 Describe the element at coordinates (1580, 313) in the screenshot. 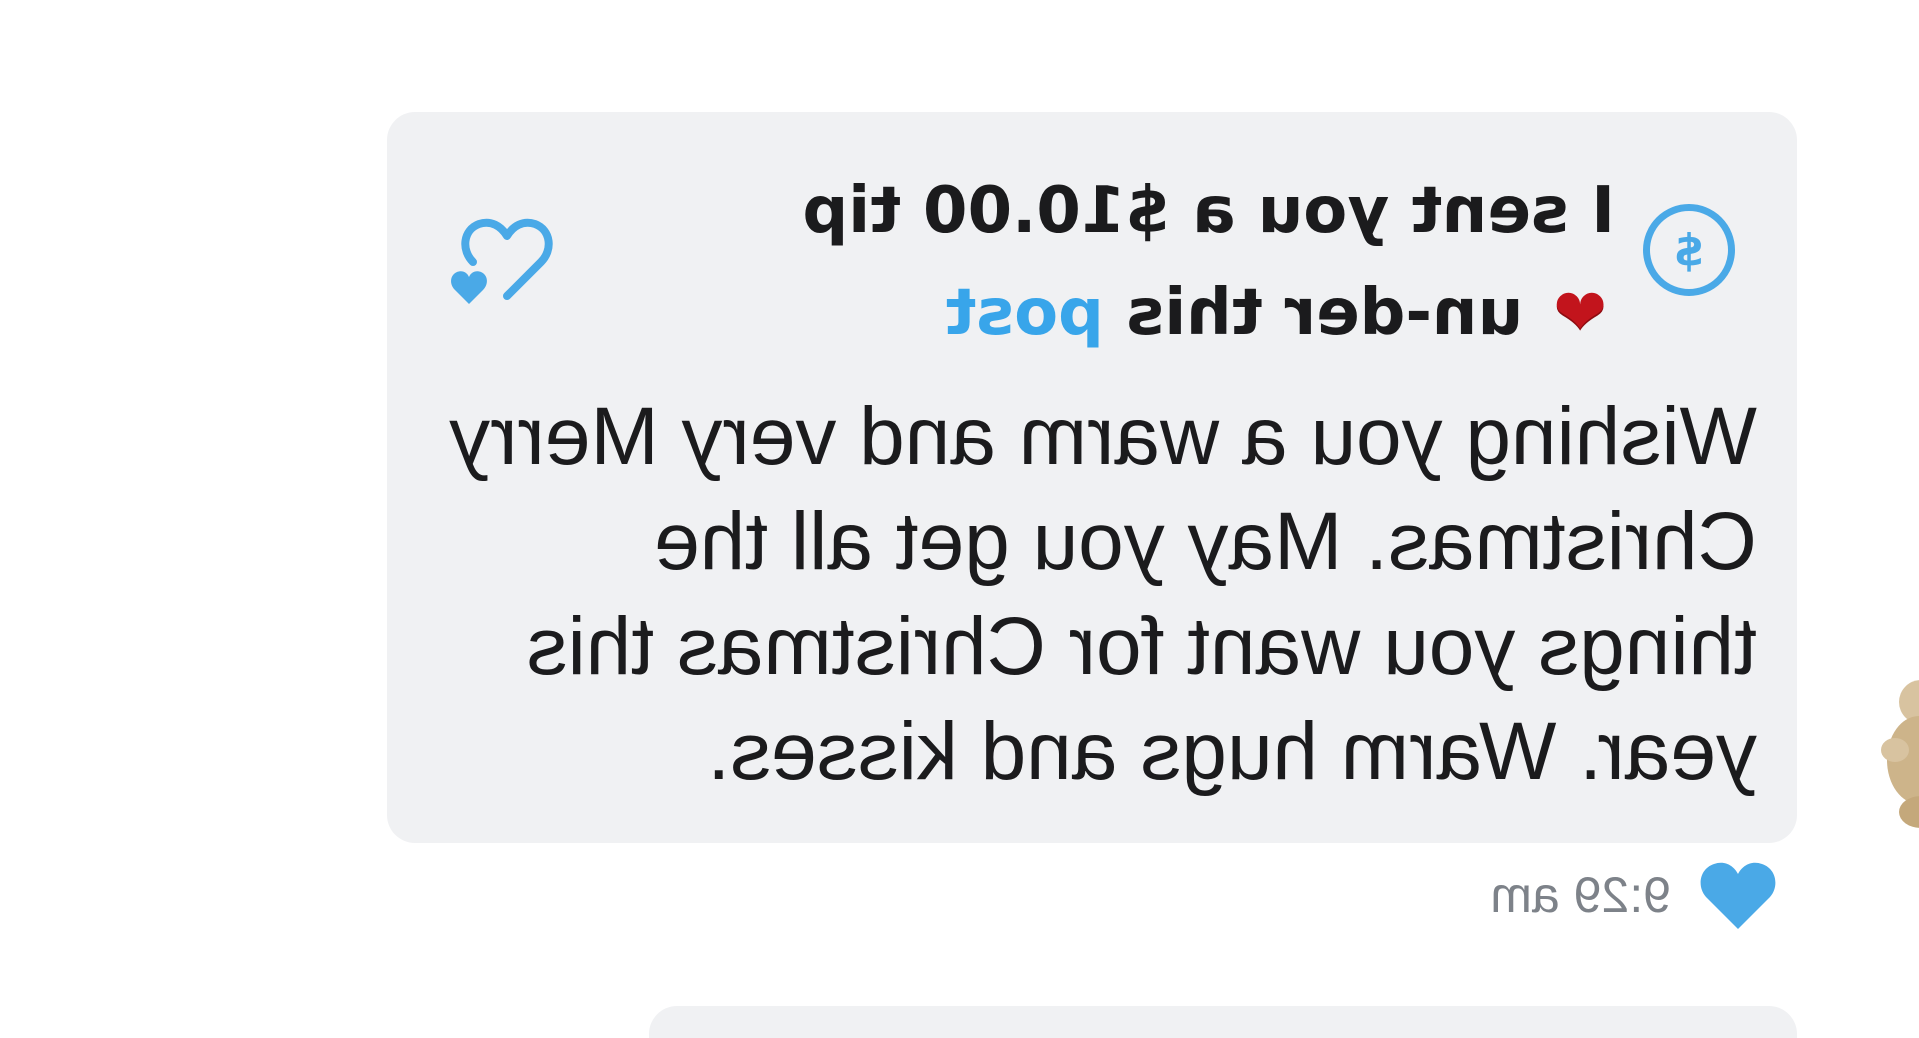

I see `red-heart-emoji-icon: ❤` at that location.